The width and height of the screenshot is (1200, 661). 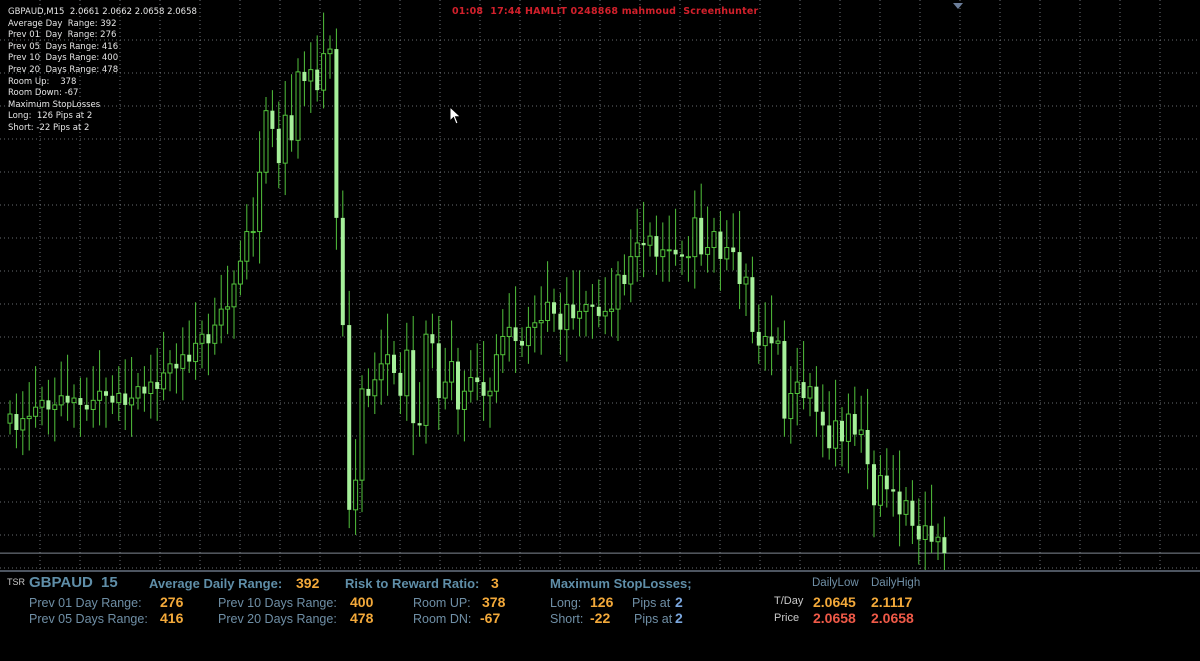 I want to click on panel-period: 15, so click(x=109, y=582).